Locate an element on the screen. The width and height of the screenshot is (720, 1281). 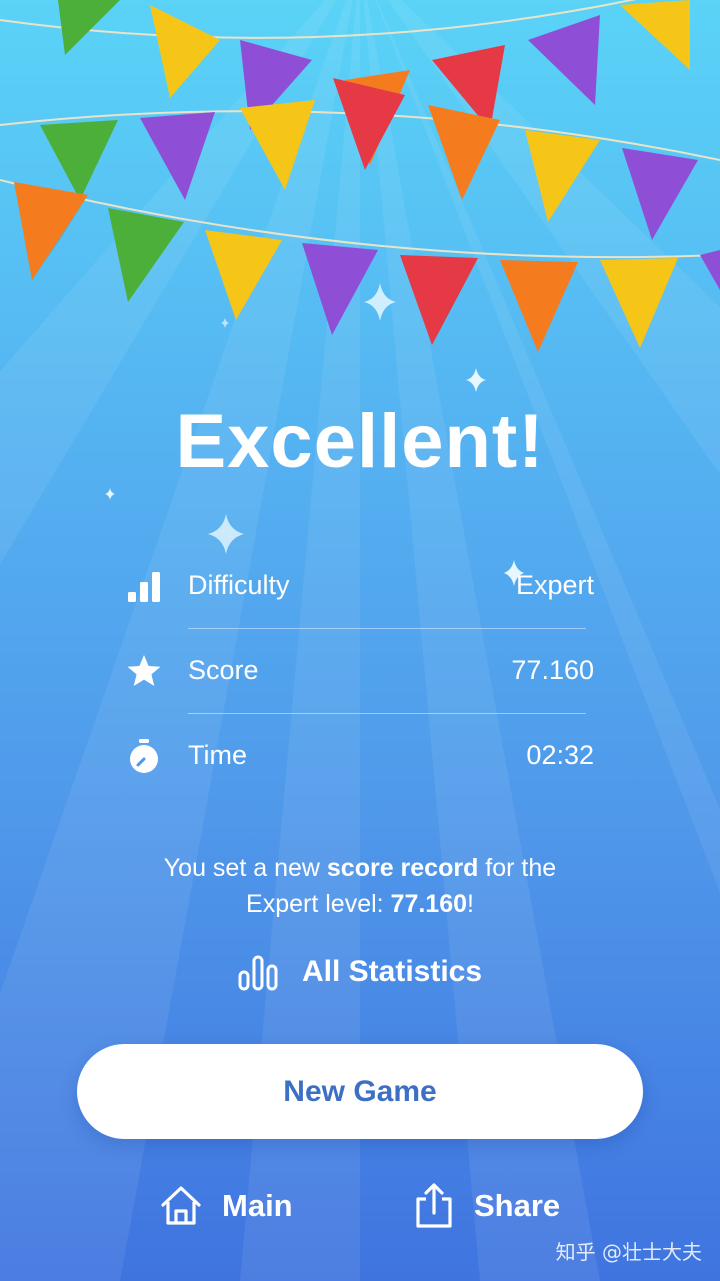
all-statistics-button: All Statistics is located at coordinates (360, 972).